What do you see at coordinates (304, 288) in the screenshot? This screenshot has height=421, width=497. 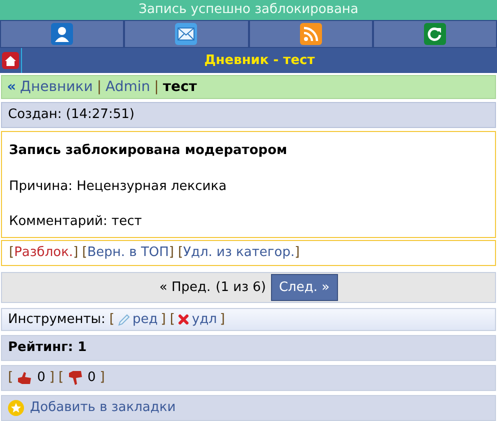 I see `next-page-button: След. »` at bounding box center [304, 288].